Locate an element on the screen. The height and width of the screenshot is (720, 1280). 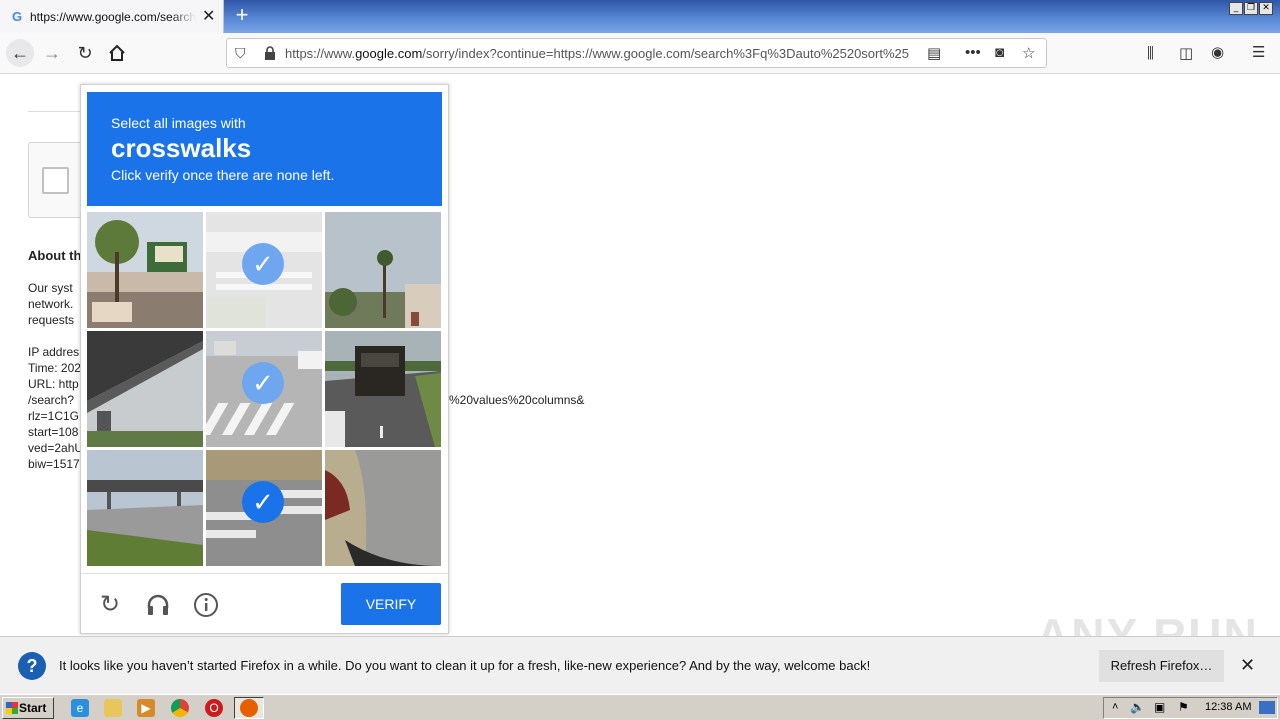
info-line-5: rlz=1C1G is located at coordinates (54, 416).